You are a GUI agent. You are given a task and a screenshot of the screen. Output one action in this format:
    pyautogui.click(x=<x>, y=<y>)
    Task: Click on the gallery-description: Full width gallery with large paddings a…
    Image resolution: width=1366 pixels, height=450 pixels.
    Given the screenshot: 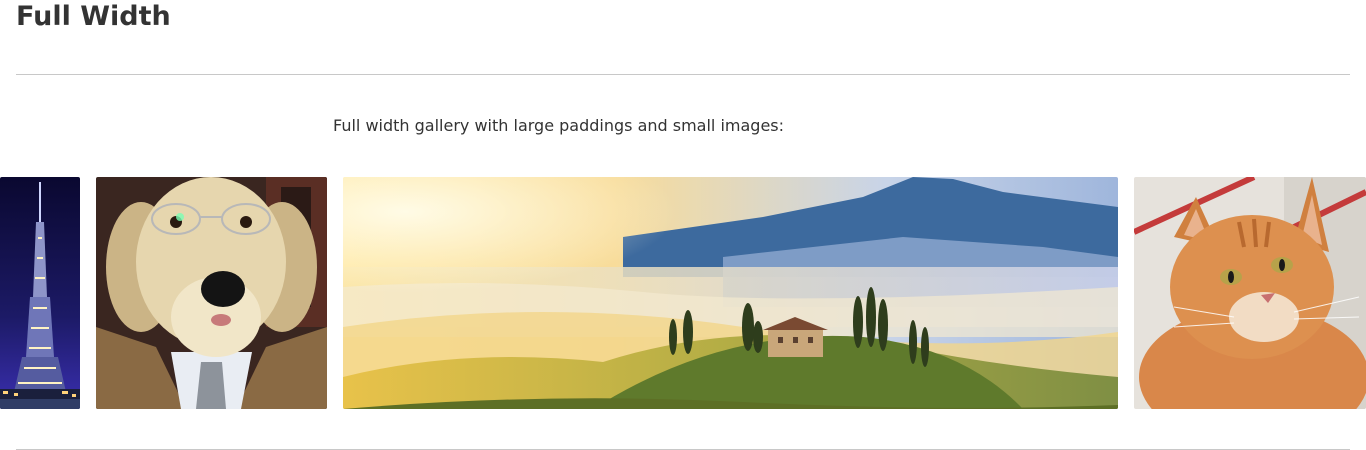 What is the action you would take?
    pyautogui.click(x=559, y=125)
    